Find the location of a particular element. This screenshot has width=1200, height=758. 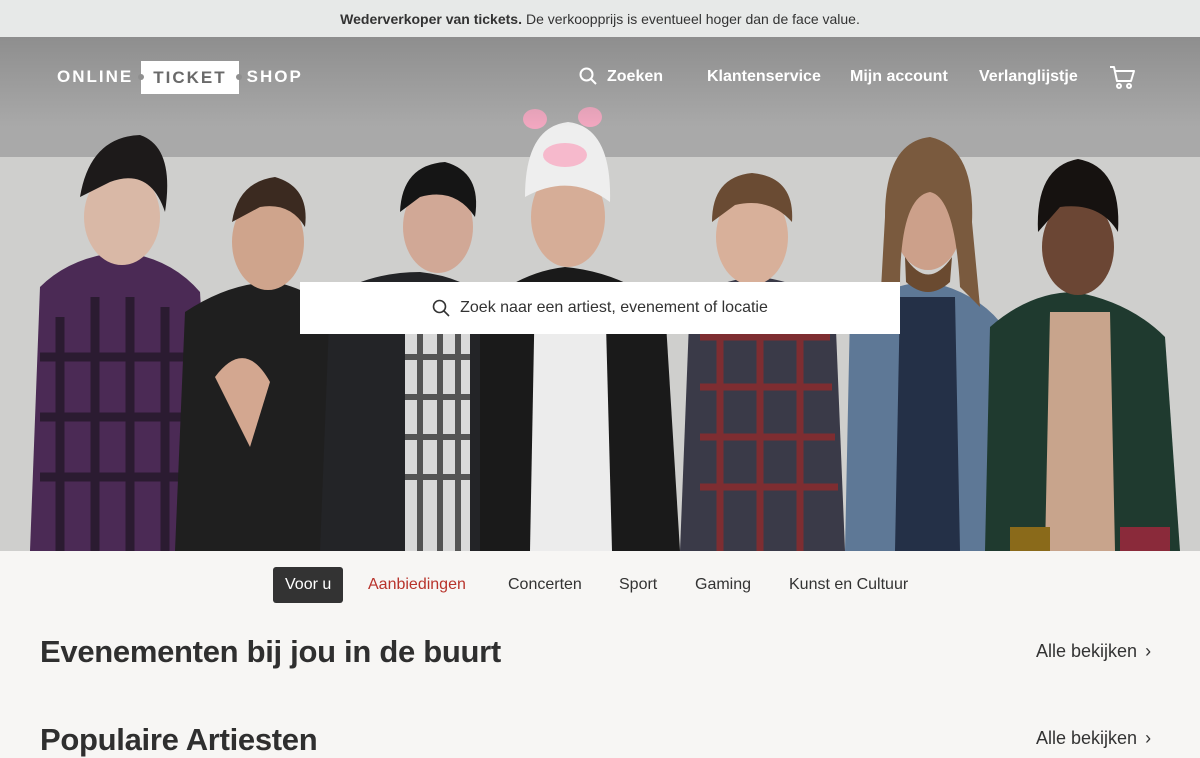

section-title-nearby-events: Evenementen bij jou in de buurt is located at coordinates (270, 651).